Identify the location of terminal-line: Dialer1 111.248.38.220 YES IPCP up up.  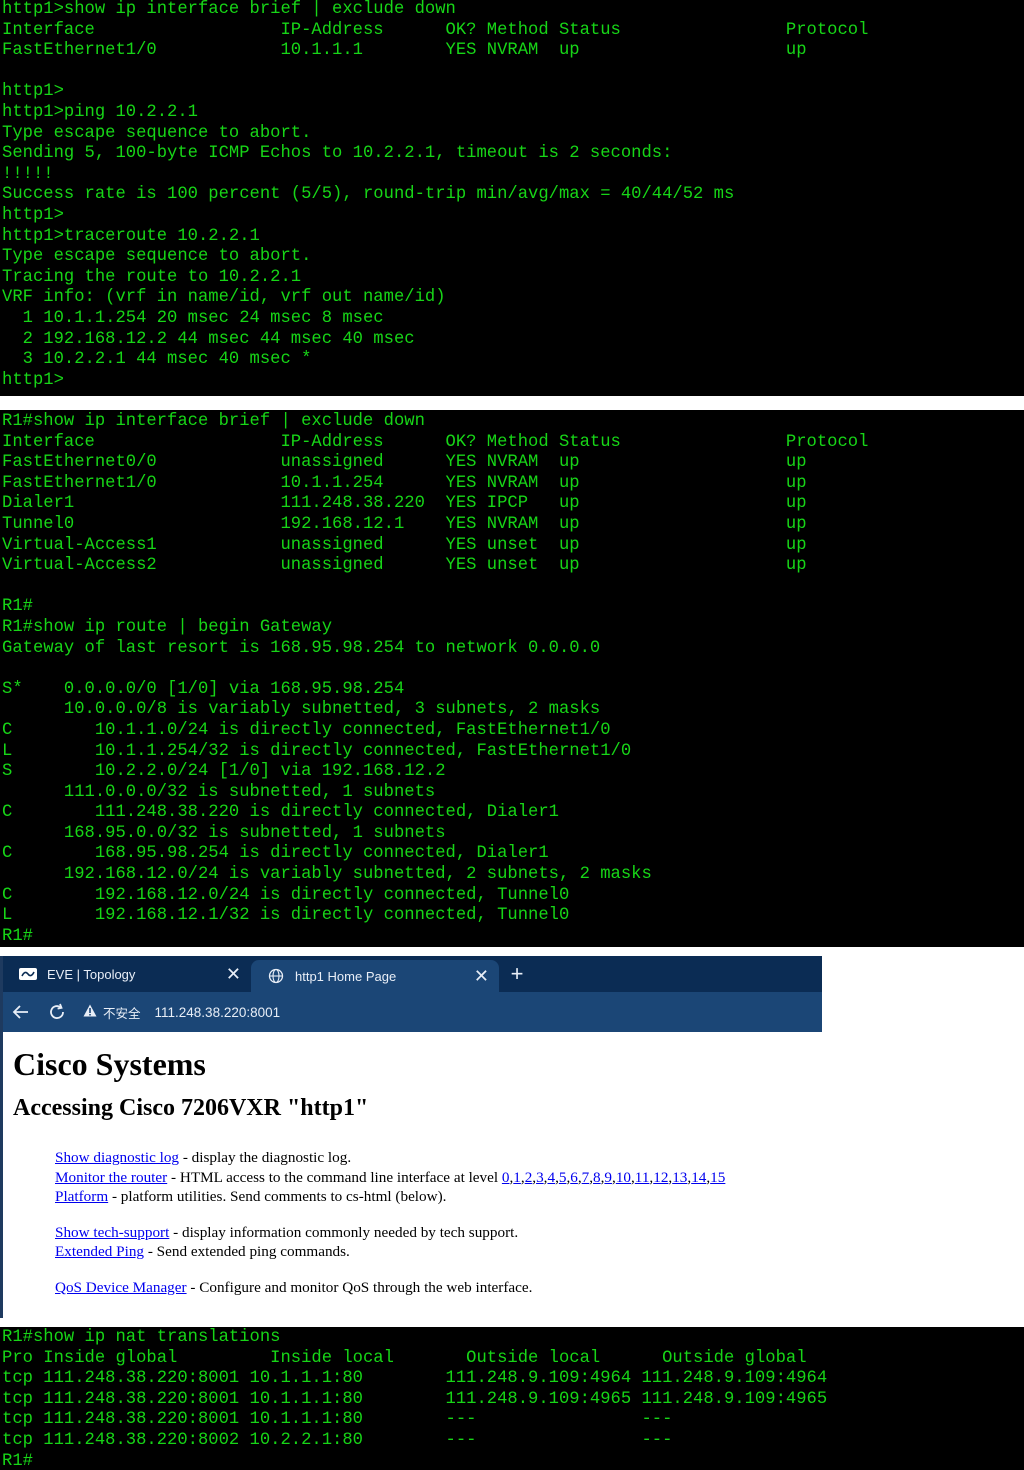
(404, 504).